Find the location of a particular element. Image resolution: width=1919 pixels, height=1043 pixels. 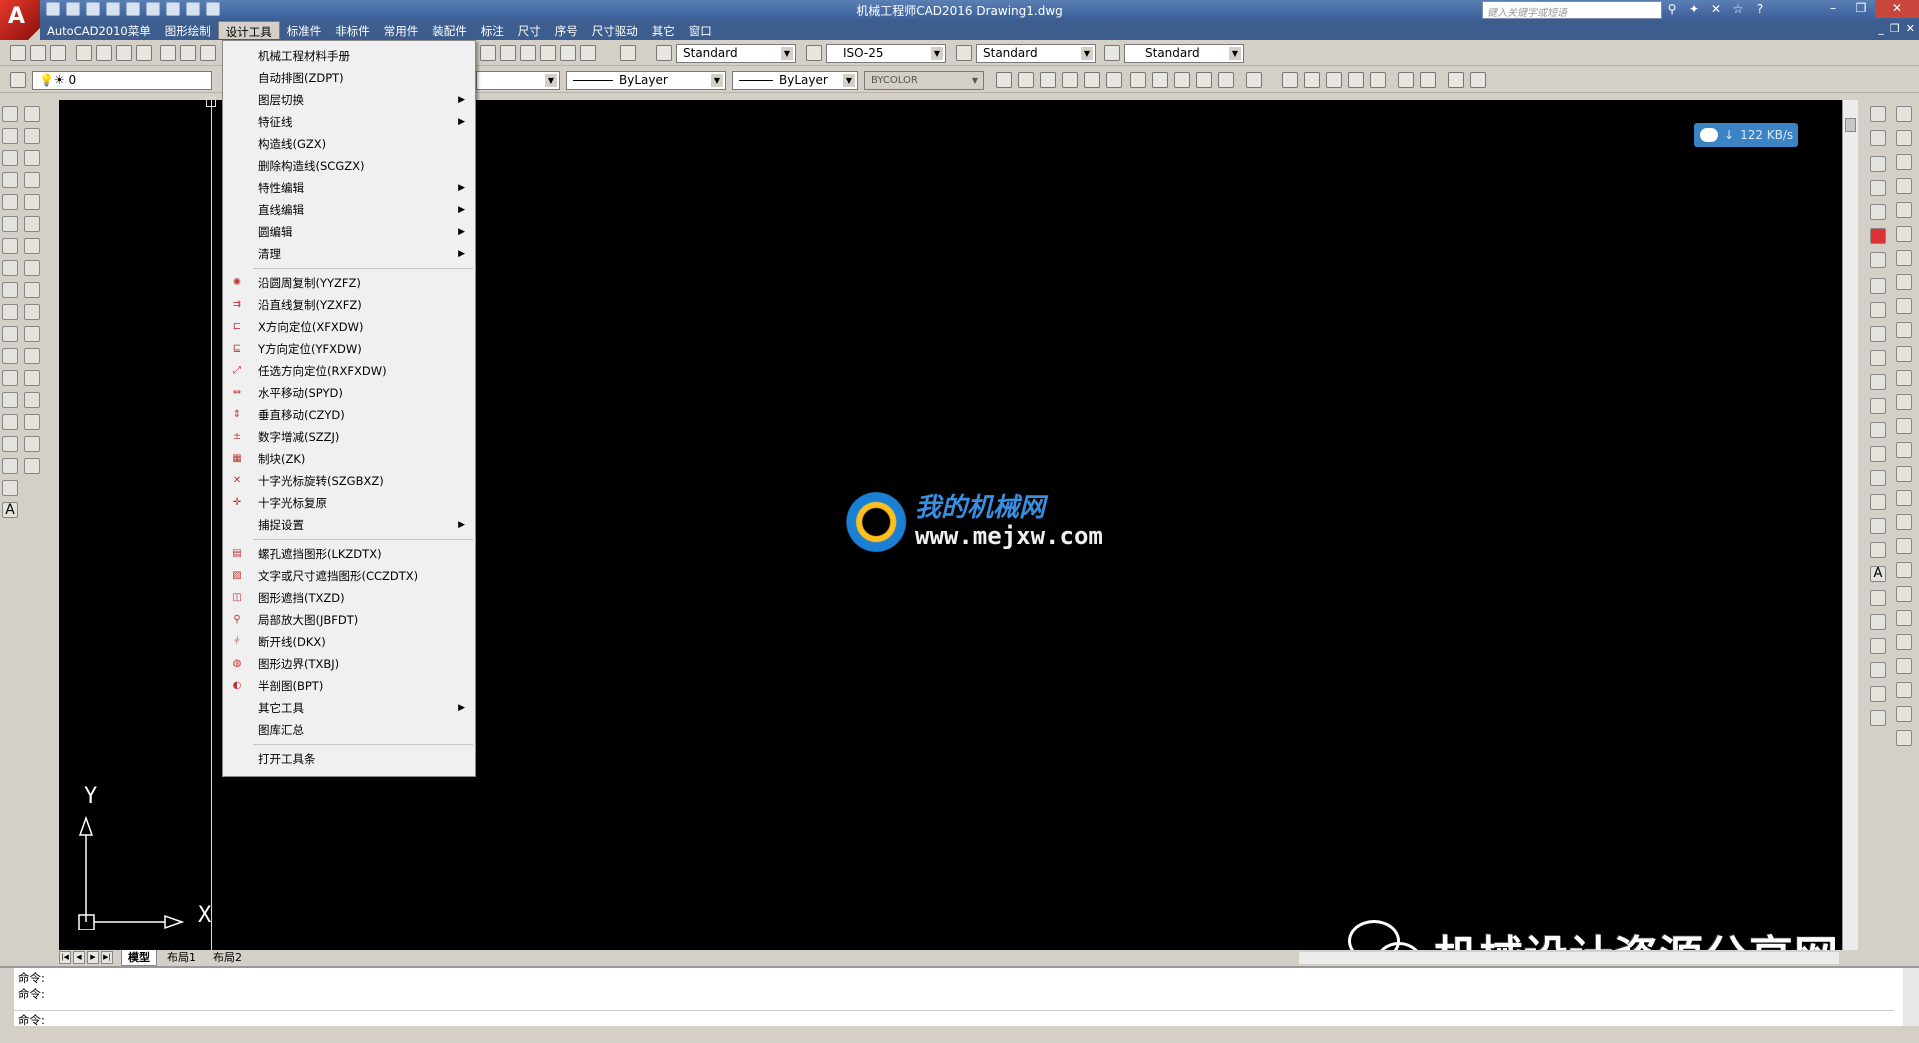

dropdown-item: ⤢ 任选方向定位(RXFXDW) is located at coordinates (349, 371).